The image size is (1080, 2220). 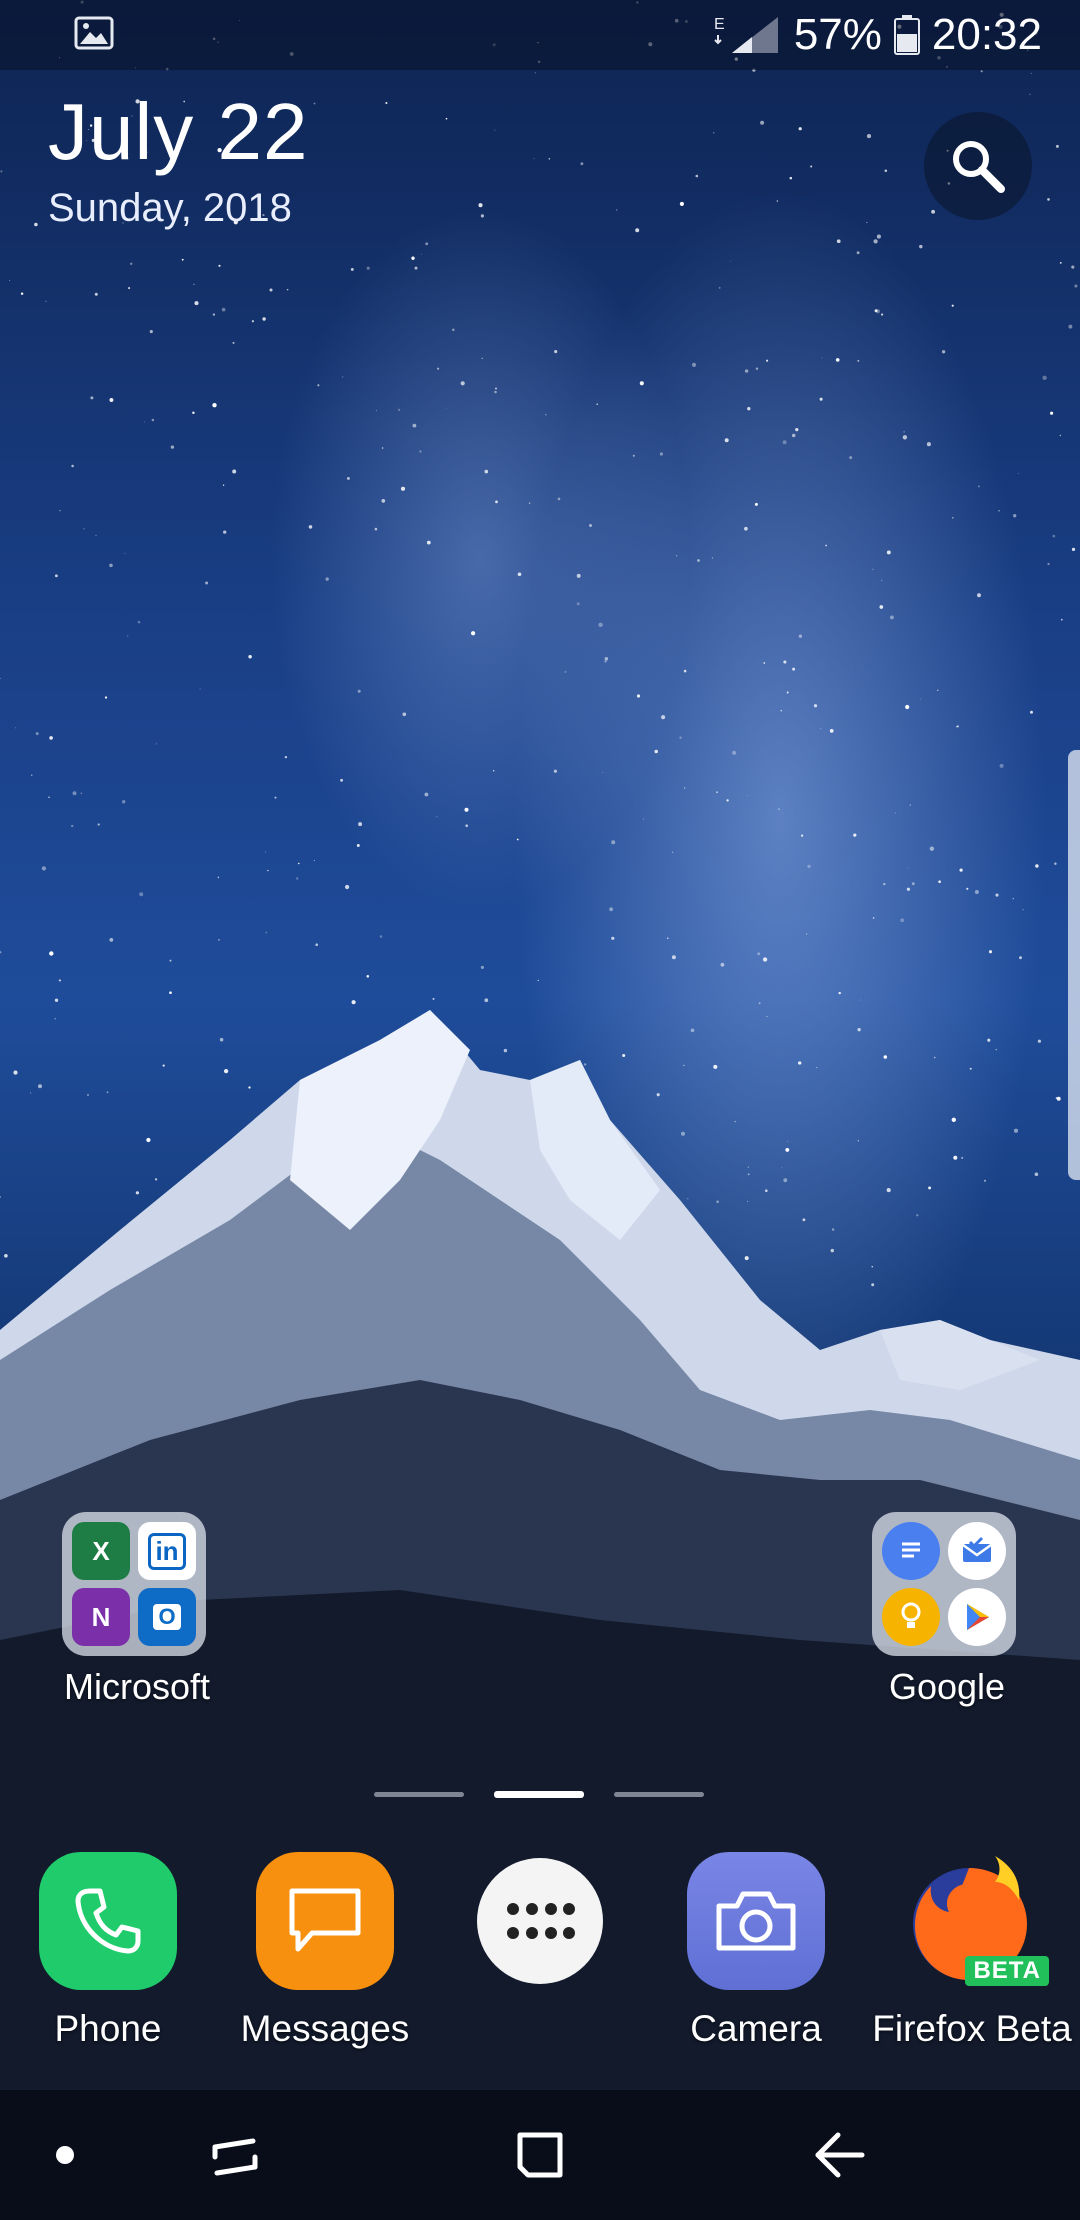 What do you see at coordinates (986, 34) in the screenshot?
I see `clock: 20:32` at bounding box center [986, 34].